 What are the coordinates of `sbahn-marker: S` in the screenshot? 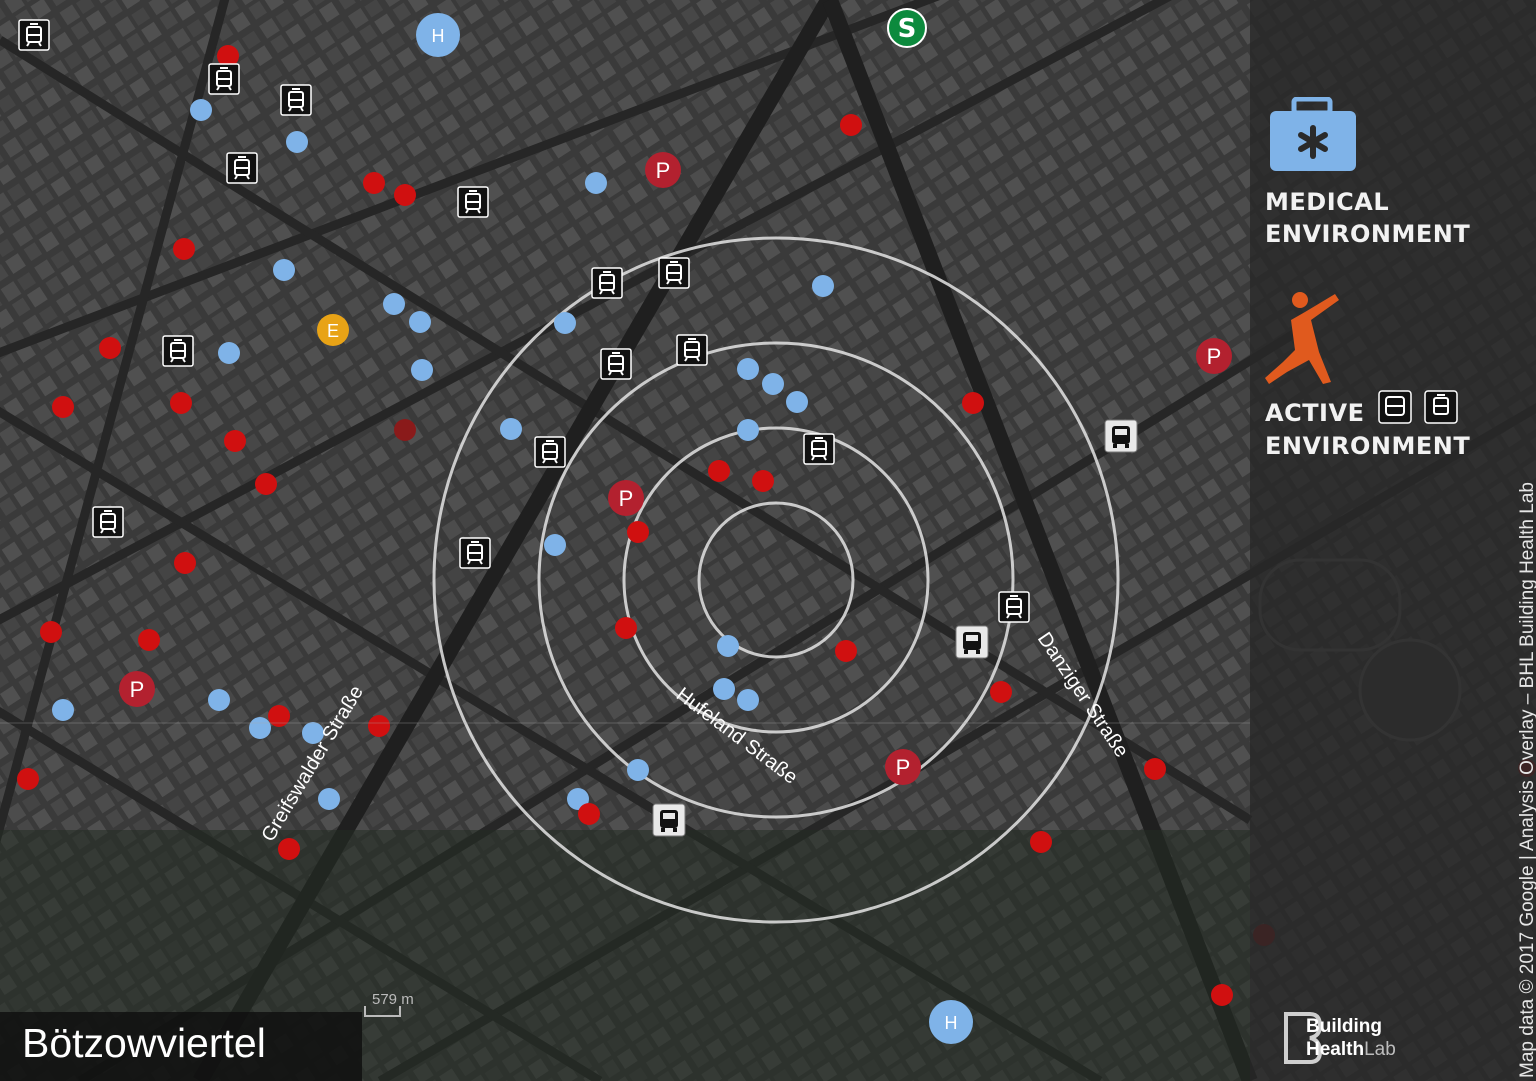 It's located at (907, 28).